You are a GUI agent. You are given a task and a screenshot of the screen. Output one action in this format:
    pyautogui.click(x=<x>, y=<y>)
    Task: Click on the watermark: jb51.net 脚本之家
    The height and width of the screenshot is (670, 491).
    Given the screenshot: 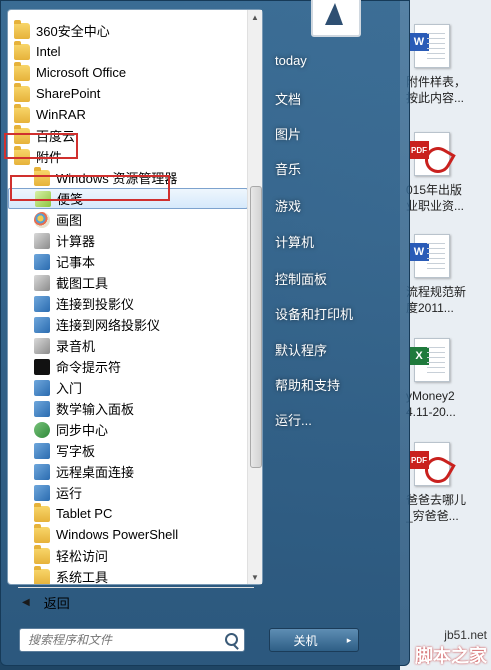 What is the action you would take?
    pyautogui.click(x=451, y=648)
    